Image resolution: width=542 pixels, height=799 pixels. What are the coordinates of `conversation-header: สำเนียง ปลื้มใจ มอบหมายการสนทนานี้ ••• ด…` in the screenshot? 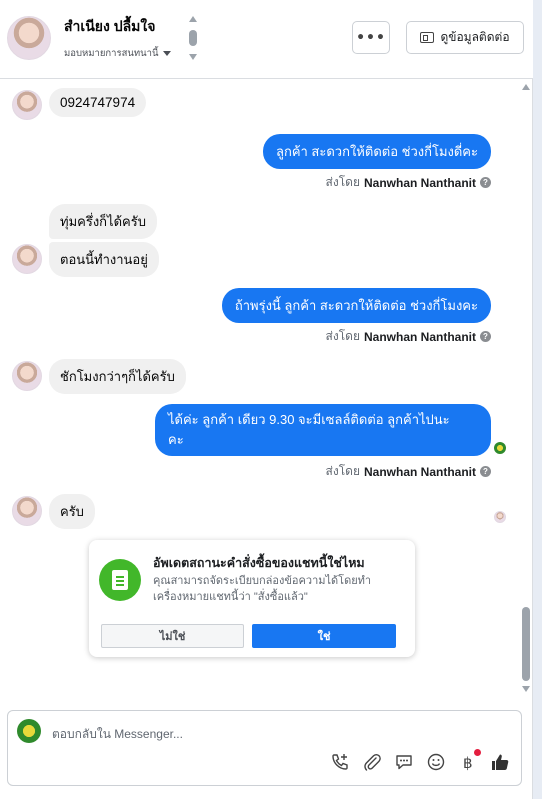 It's located at (266, 39).